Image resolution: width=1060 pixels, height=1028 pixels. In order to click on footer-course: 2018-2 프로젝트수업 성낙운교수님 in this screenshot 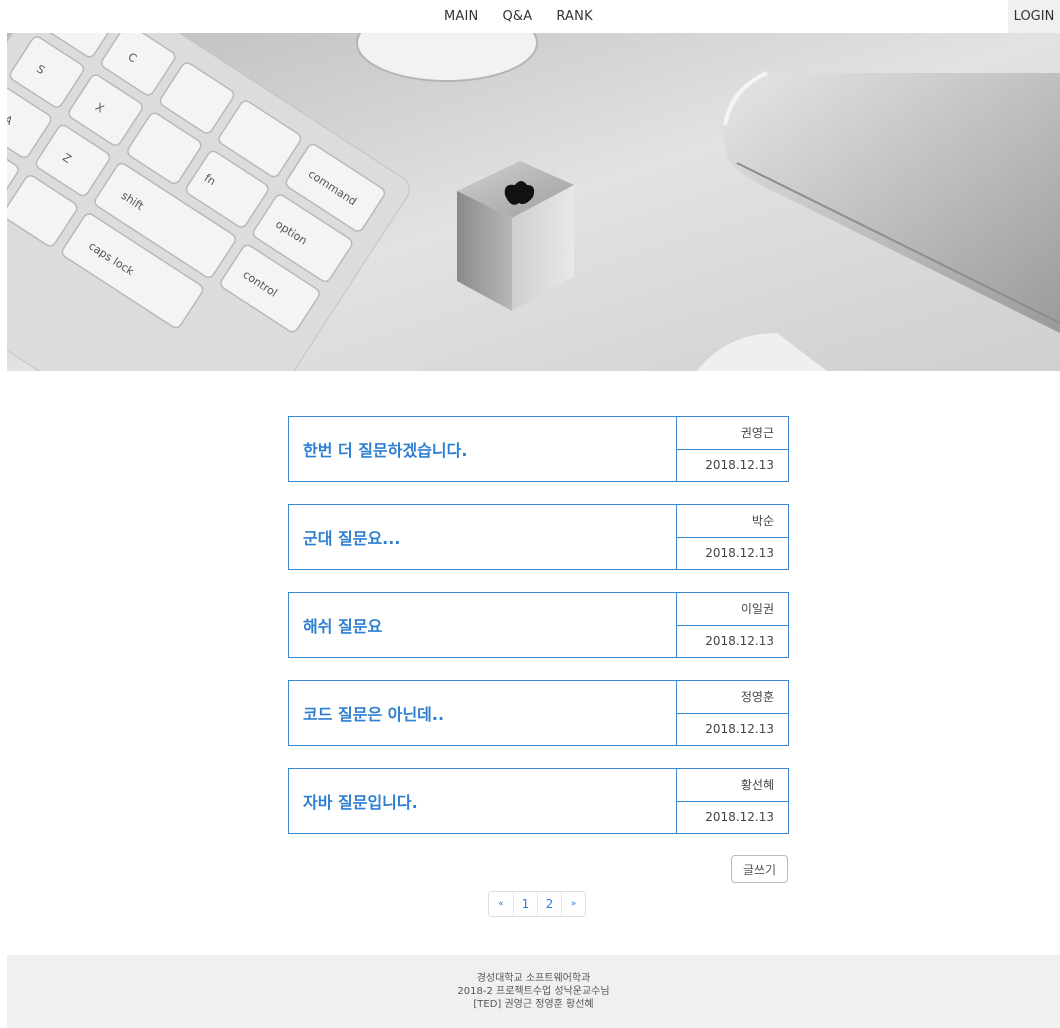, I will do `click(533, 991)`.